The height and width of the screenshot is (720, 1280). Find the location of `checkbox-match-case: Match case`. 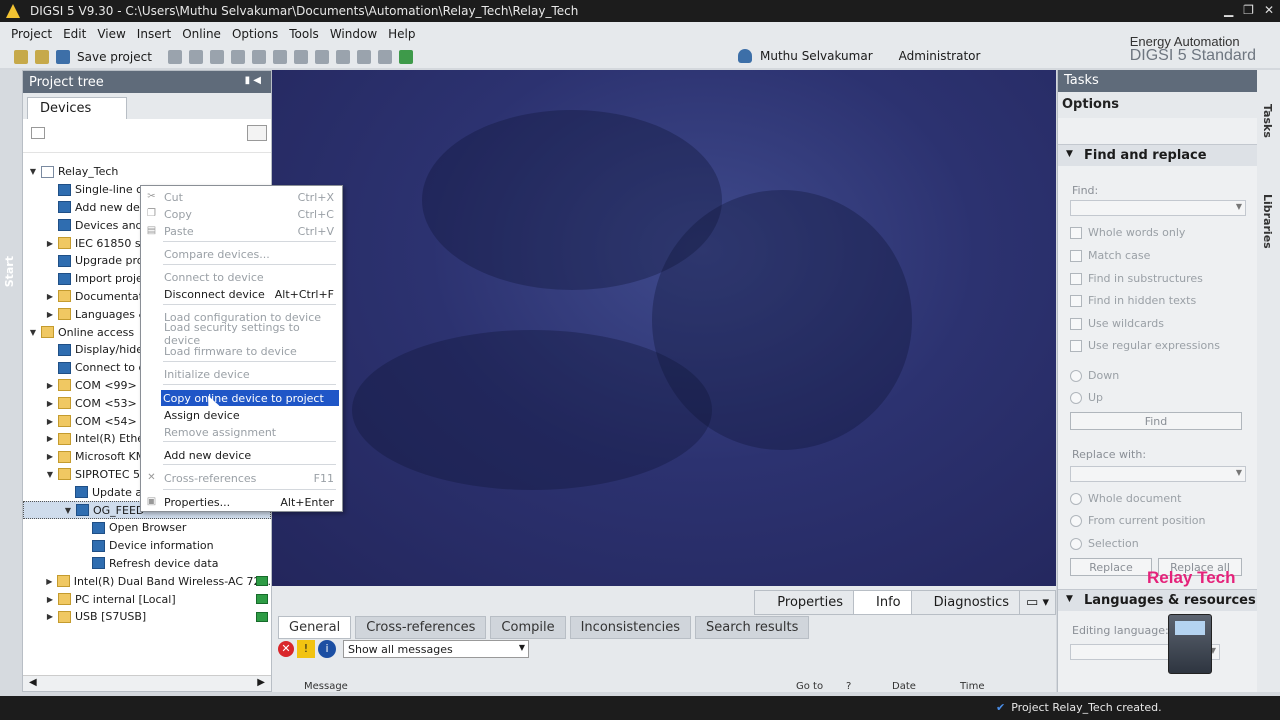

checkbox-match-case: Match case is located at coordinates (1110, 255).